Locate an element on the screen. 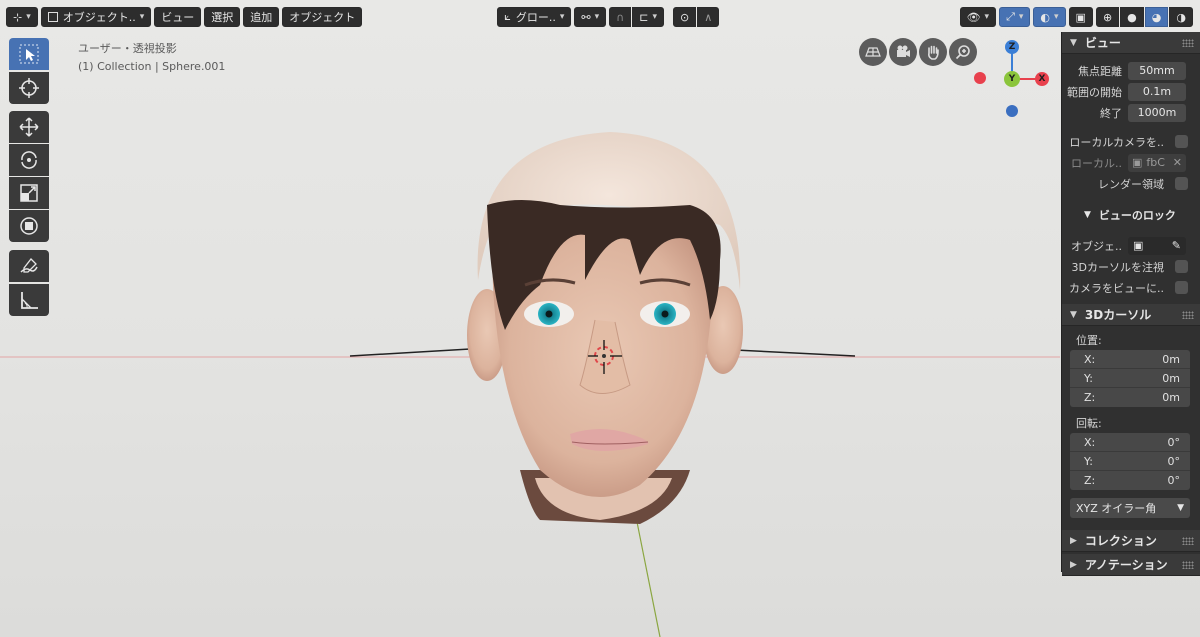 This screenshot has height=637, width=1200. menu-select: 選択 is located at coordinates (222, 17).